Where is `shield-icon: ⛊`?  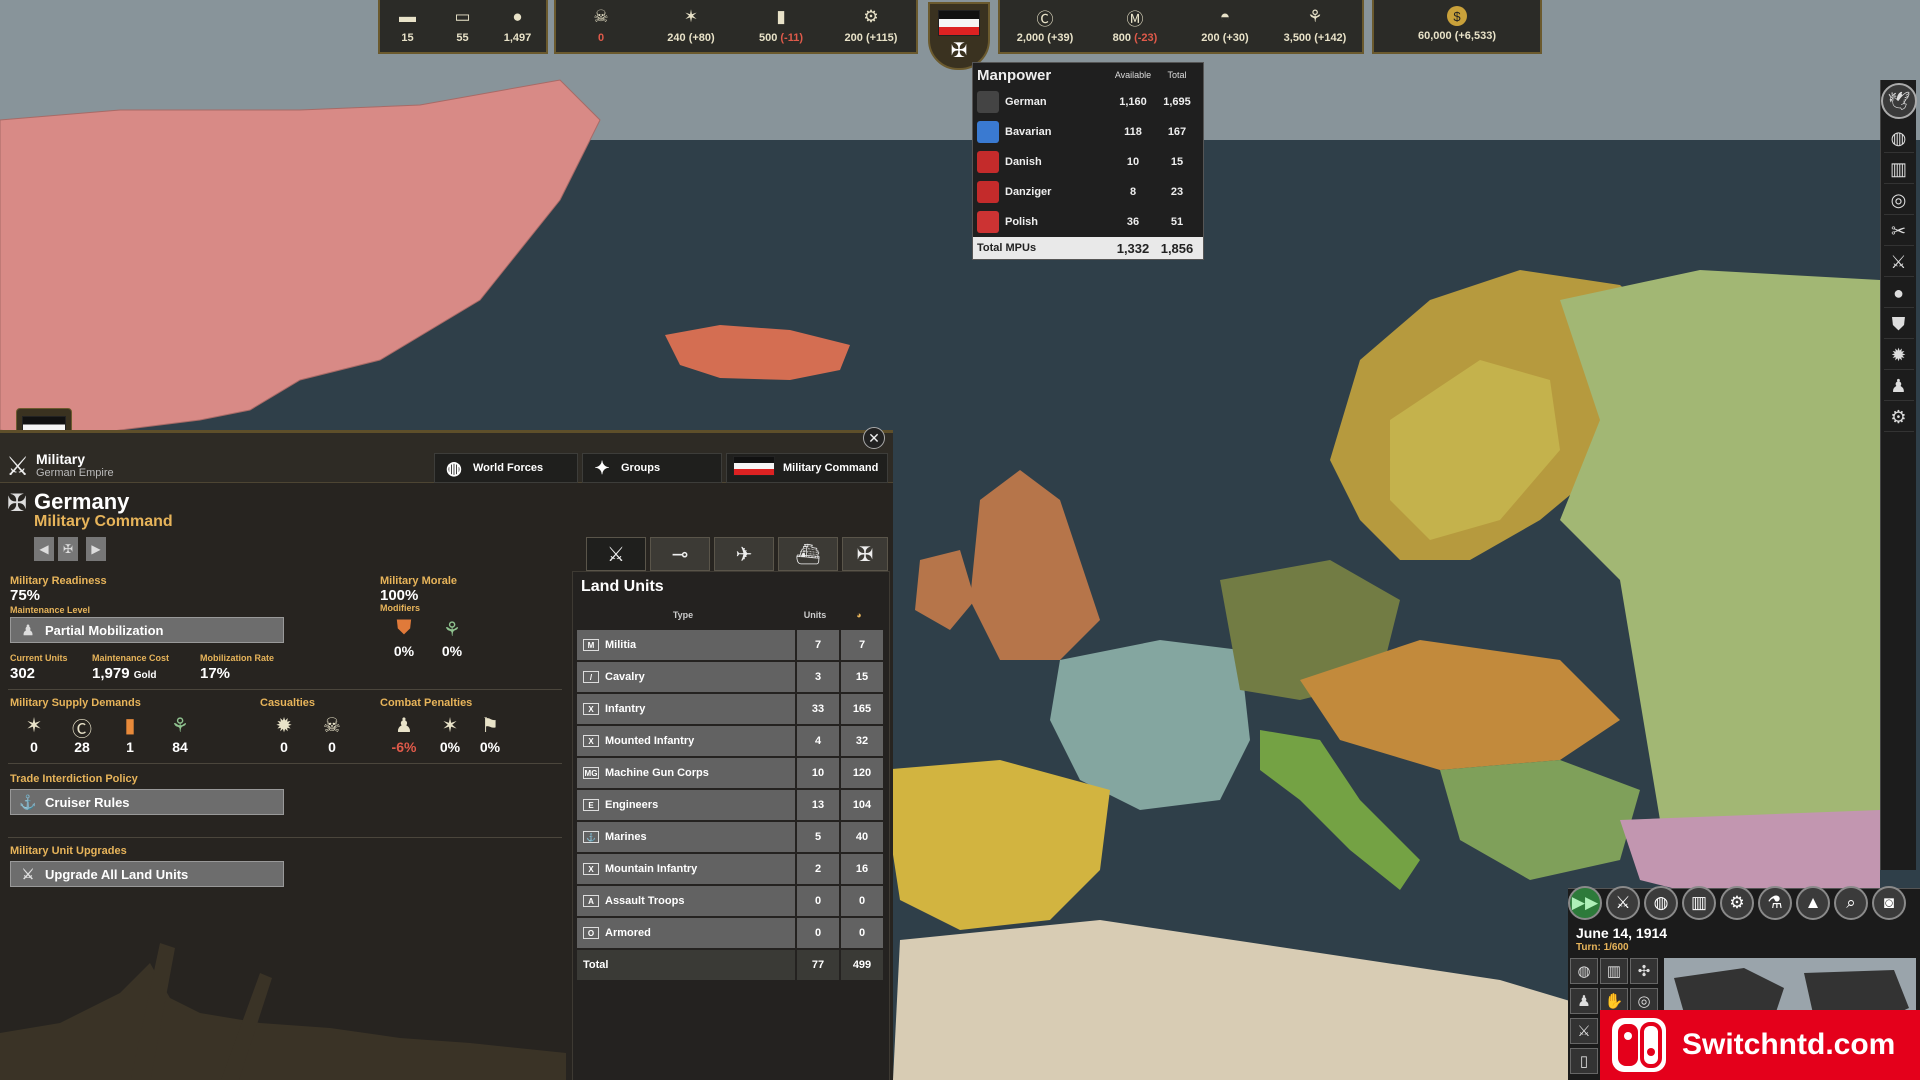
shield-icon: ⛊ is located at coordinates (1898, 325).